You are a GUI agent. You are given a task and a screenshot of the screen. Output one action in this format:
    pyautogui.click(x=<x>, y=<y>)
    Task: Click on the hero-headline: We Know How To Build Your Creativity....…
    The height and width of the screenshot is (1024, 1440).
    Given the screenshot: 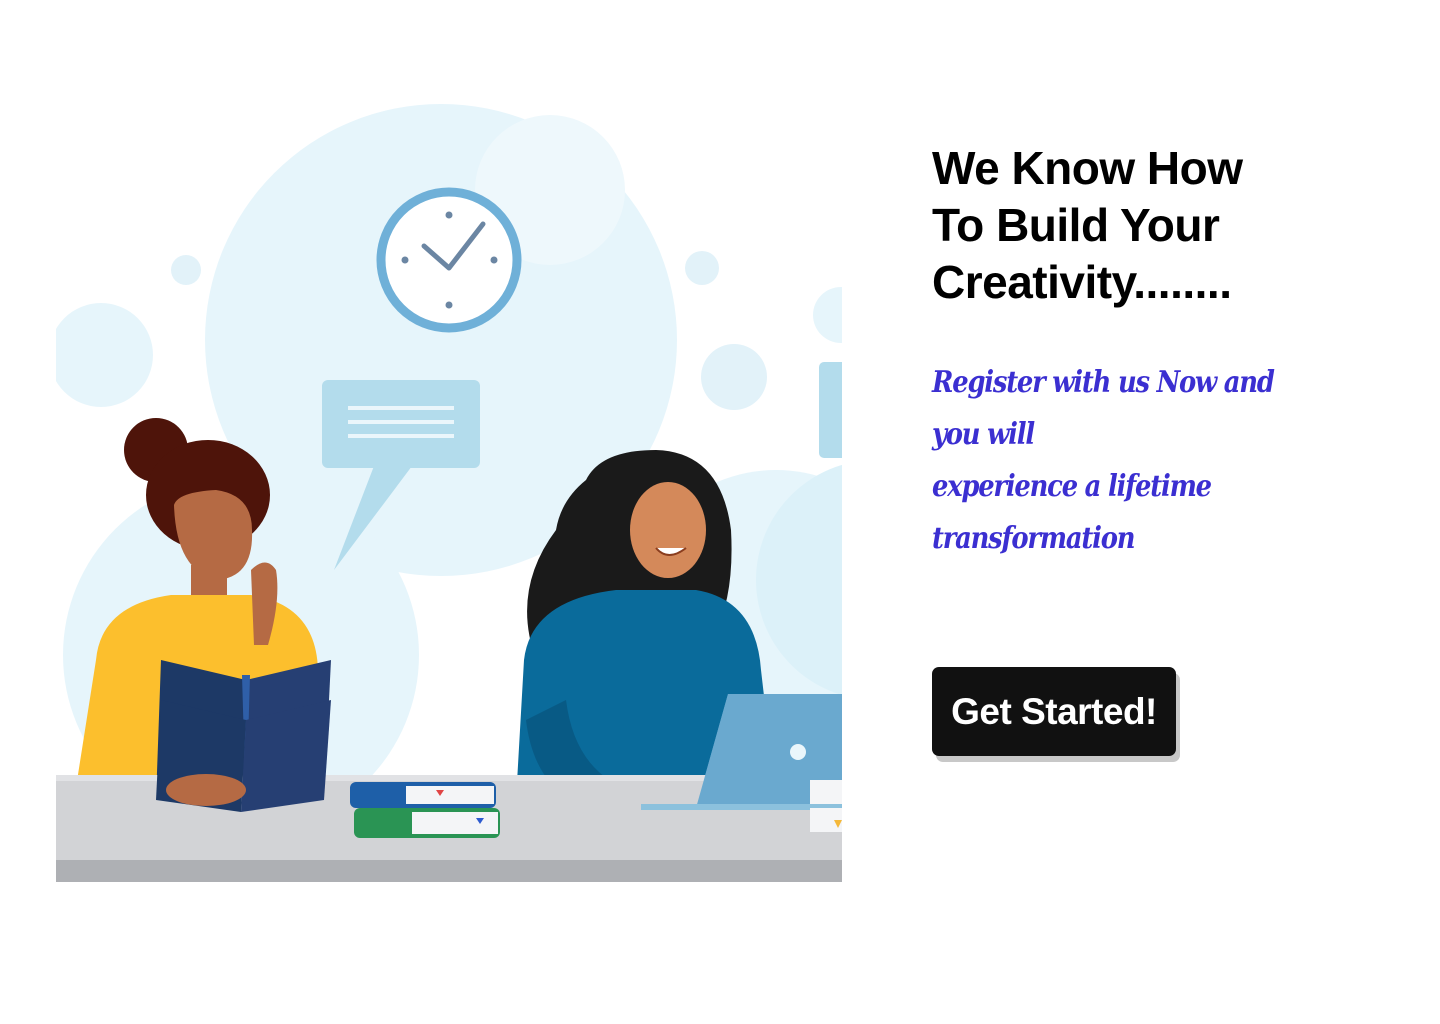 What is the action you would take?
    pyautogui.click(x=1162, y=225)
    